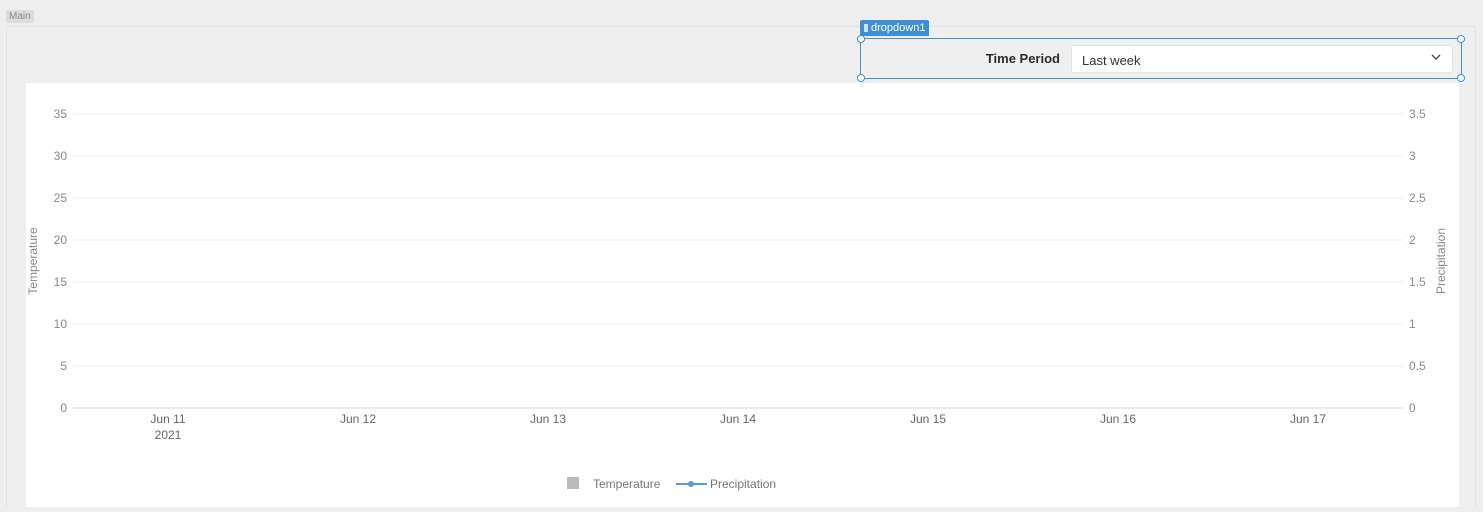 The image size is (1483, 512). Describe the element at coordinates (61, 198) in the screenshot. I see `y-tick-label: 25` at that location.